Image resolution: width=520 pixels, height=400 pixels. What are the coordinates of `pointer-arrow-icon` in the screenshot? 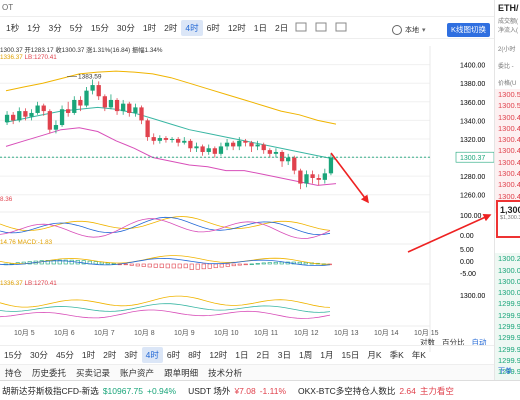 It's located at (449, 233).